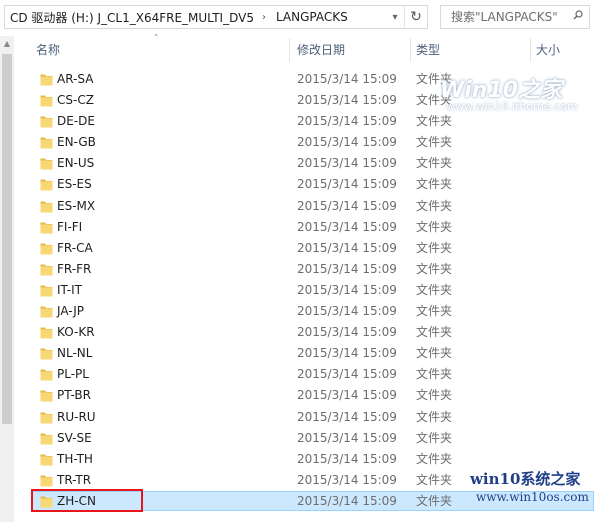  Describe the element at coordinates (76, 206) in the screenshot. I see `file-name: ES-MX` at that location.